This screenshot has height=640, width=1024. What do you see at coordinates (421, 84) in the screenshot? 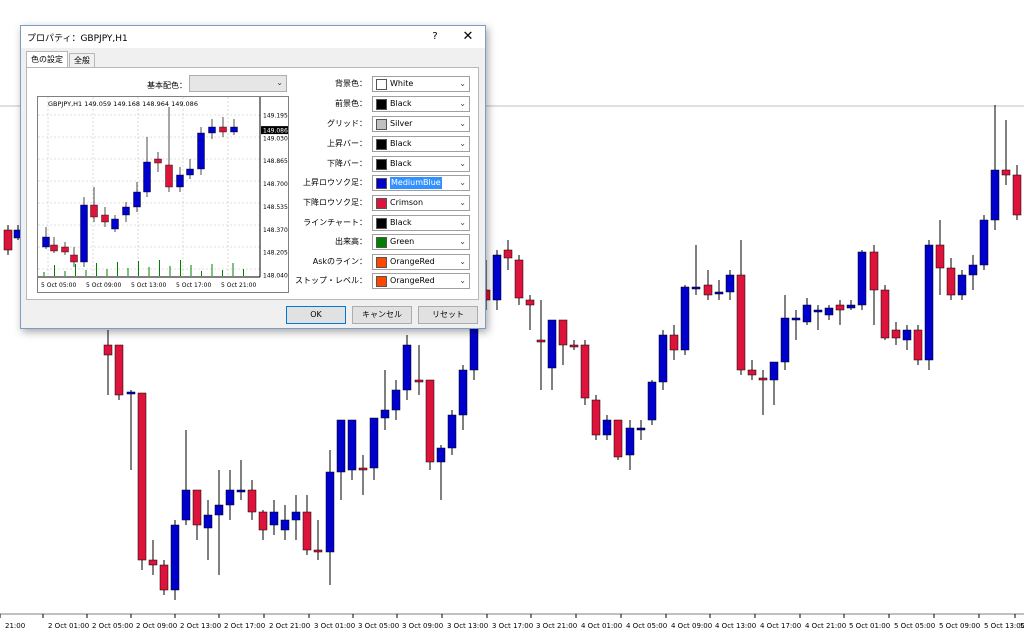
I see `color-select: White ⌄` at bounding box center [421, 84].